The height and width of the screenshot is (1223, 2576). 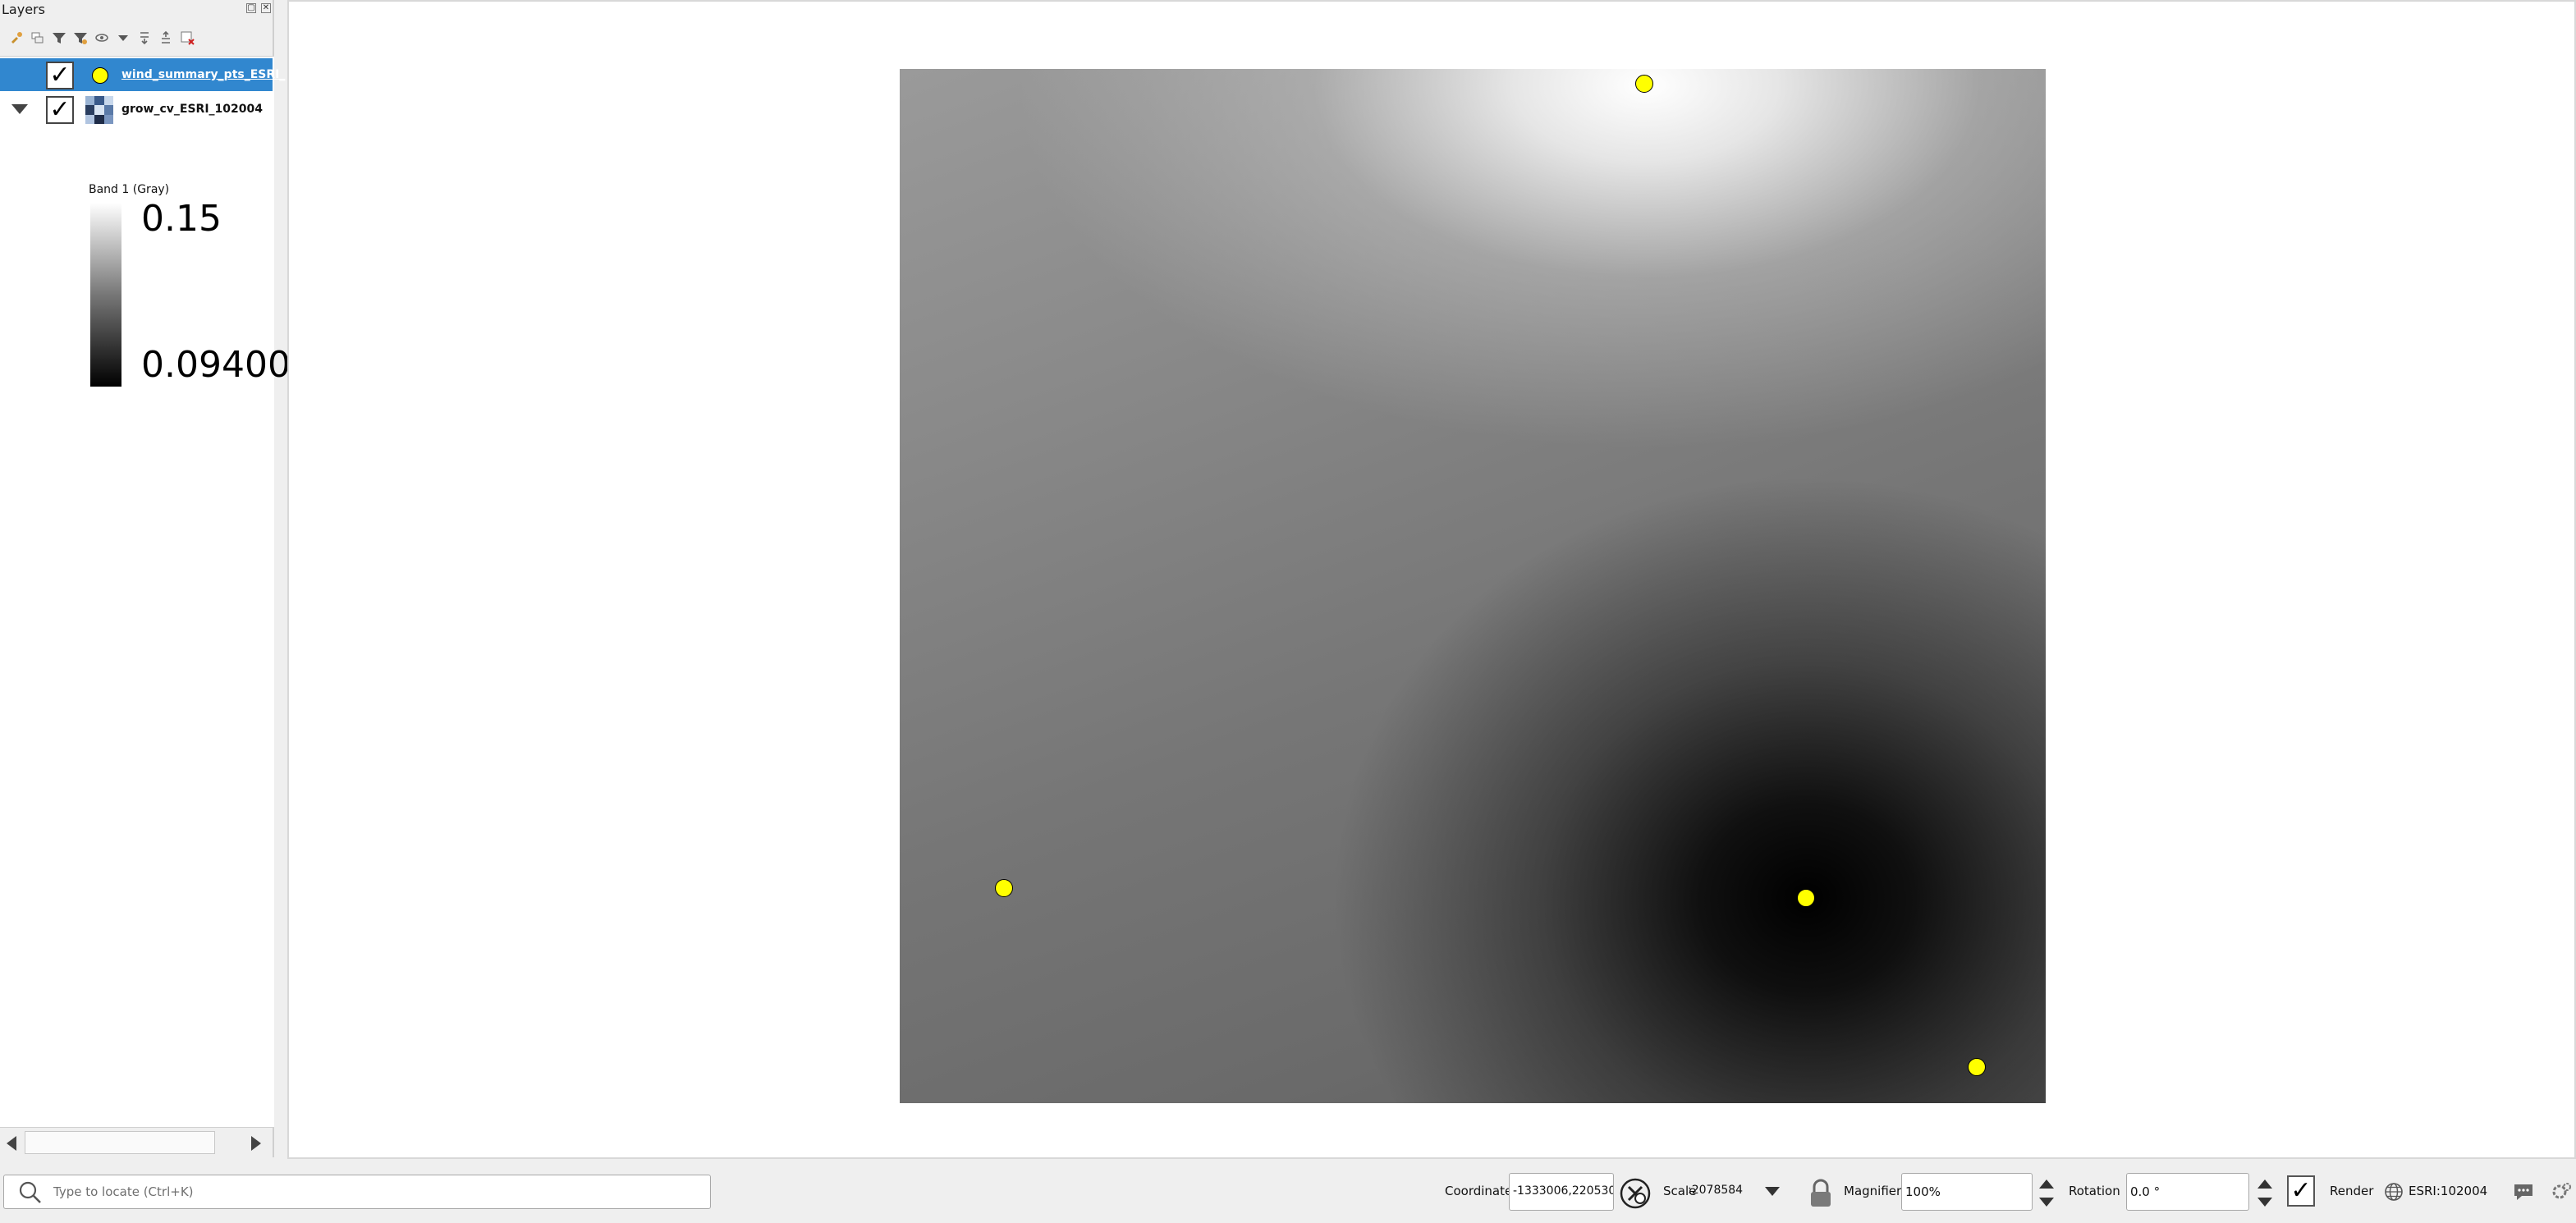 What do you see at coordinates (1479, 1191) in the screenshot?
I see `coordinate-label: Coordinate` at bounding box center [1479, 1191].